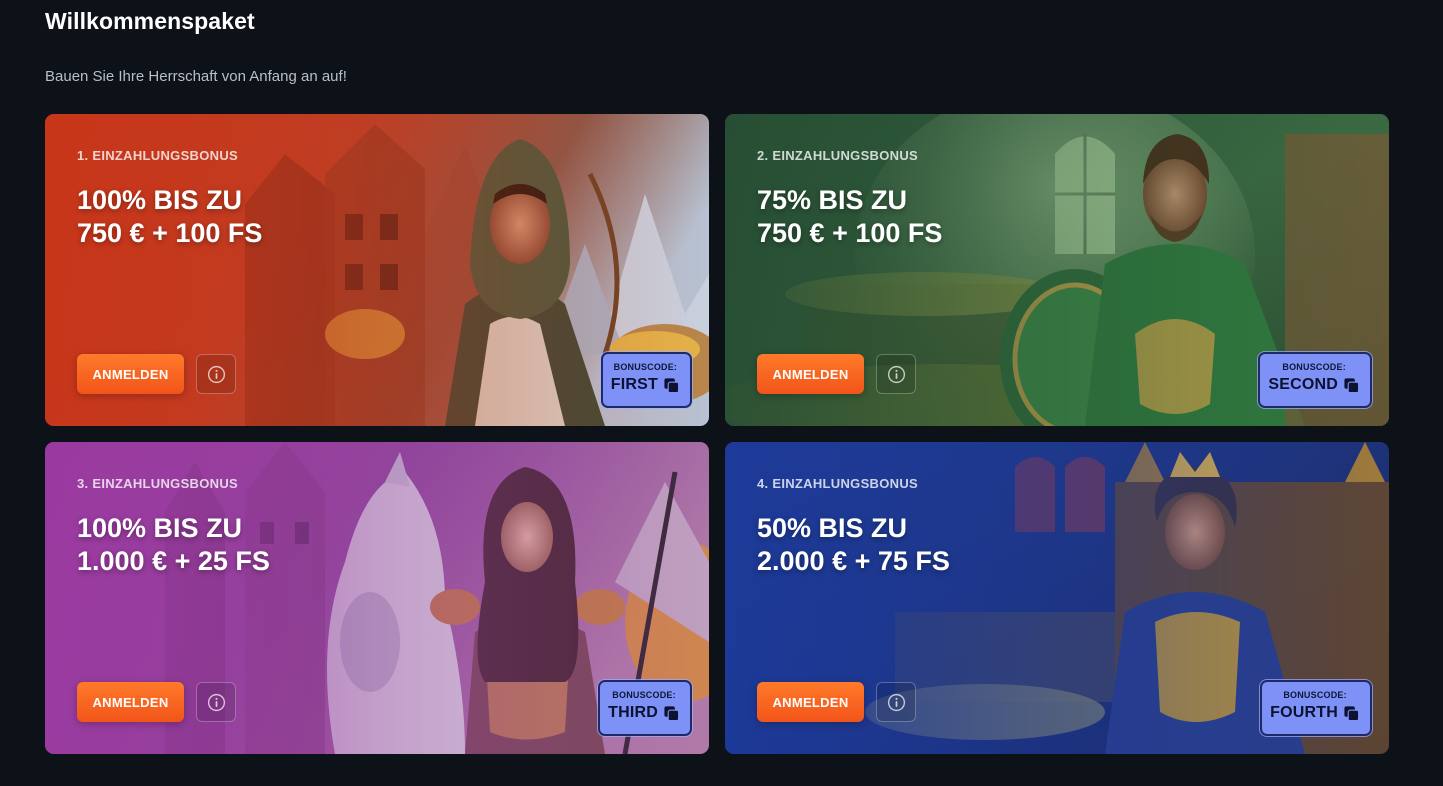  I want to click on offer-line-amount: 2.000 € + 75 FS, so click(853, 561).